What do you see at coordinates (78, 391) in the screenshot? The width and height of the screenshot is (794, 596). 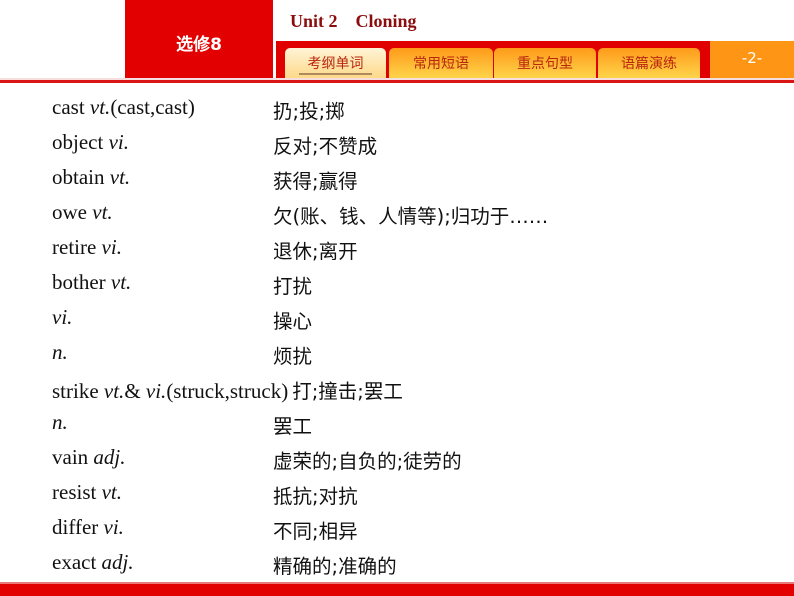 I see `vocab-word: strike` at bounding box center [78, 391].